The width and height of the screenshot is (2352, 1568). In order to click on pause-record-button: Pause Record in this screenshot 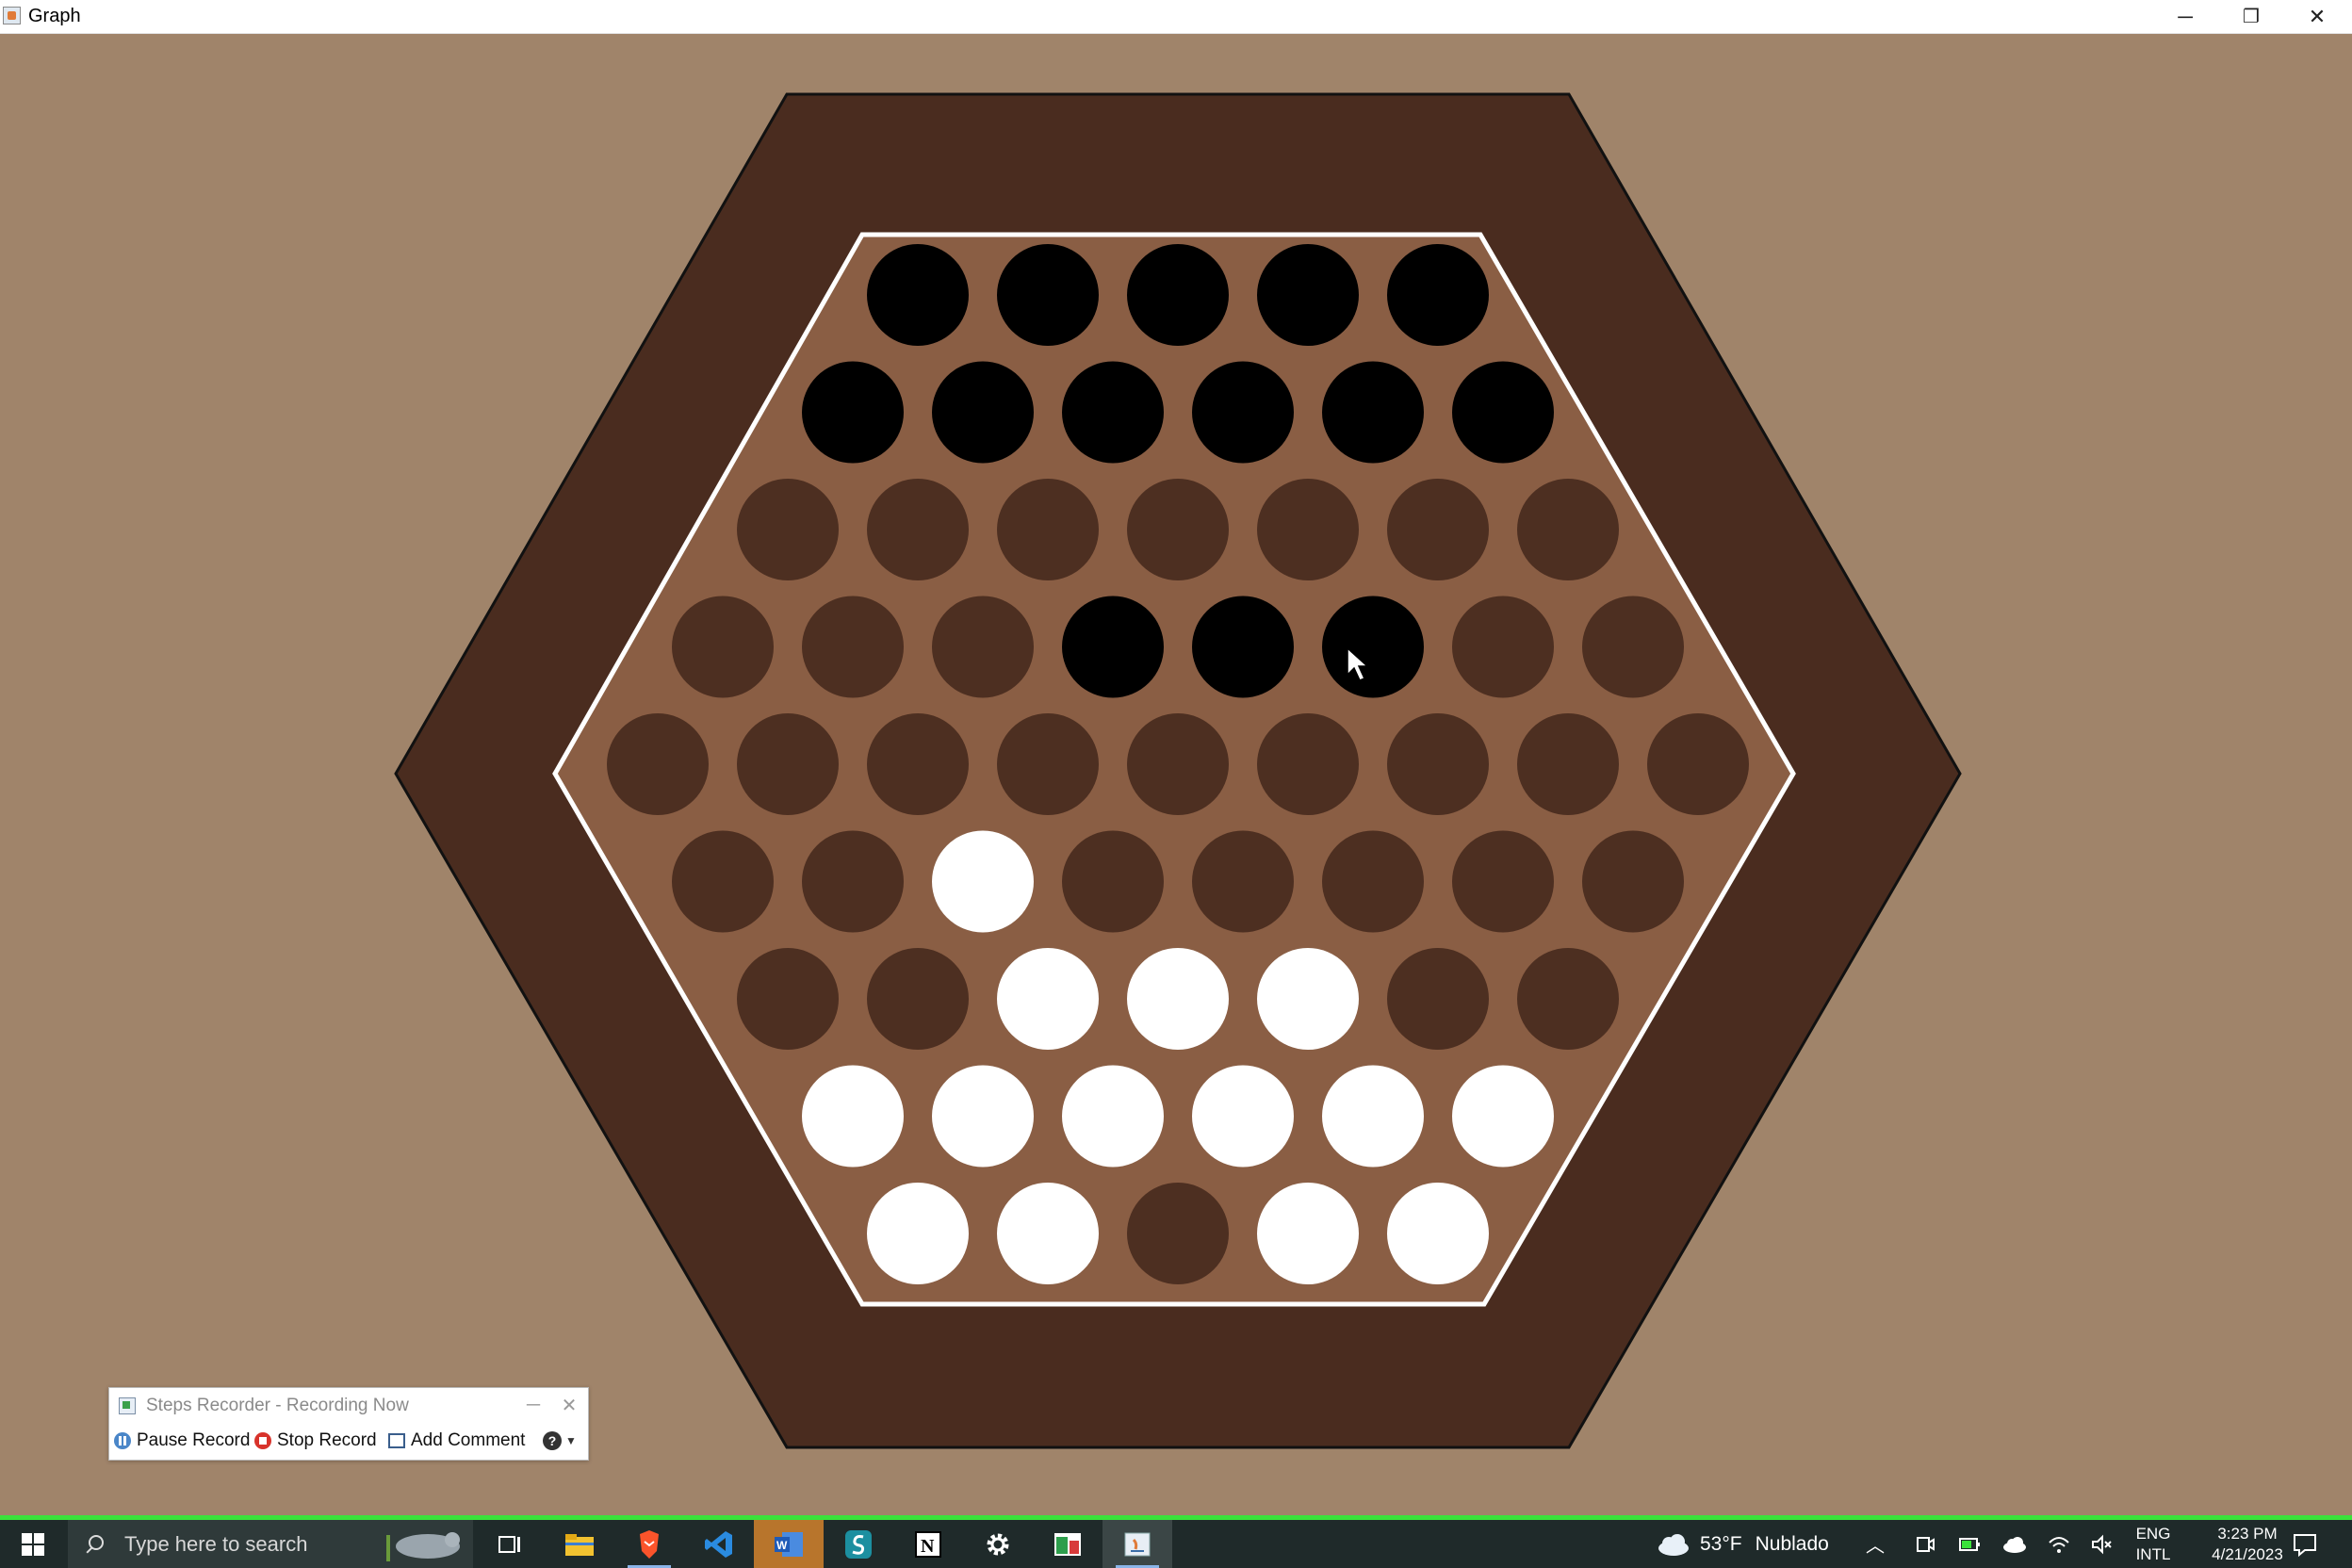, I will do `click(182, 1441)`.